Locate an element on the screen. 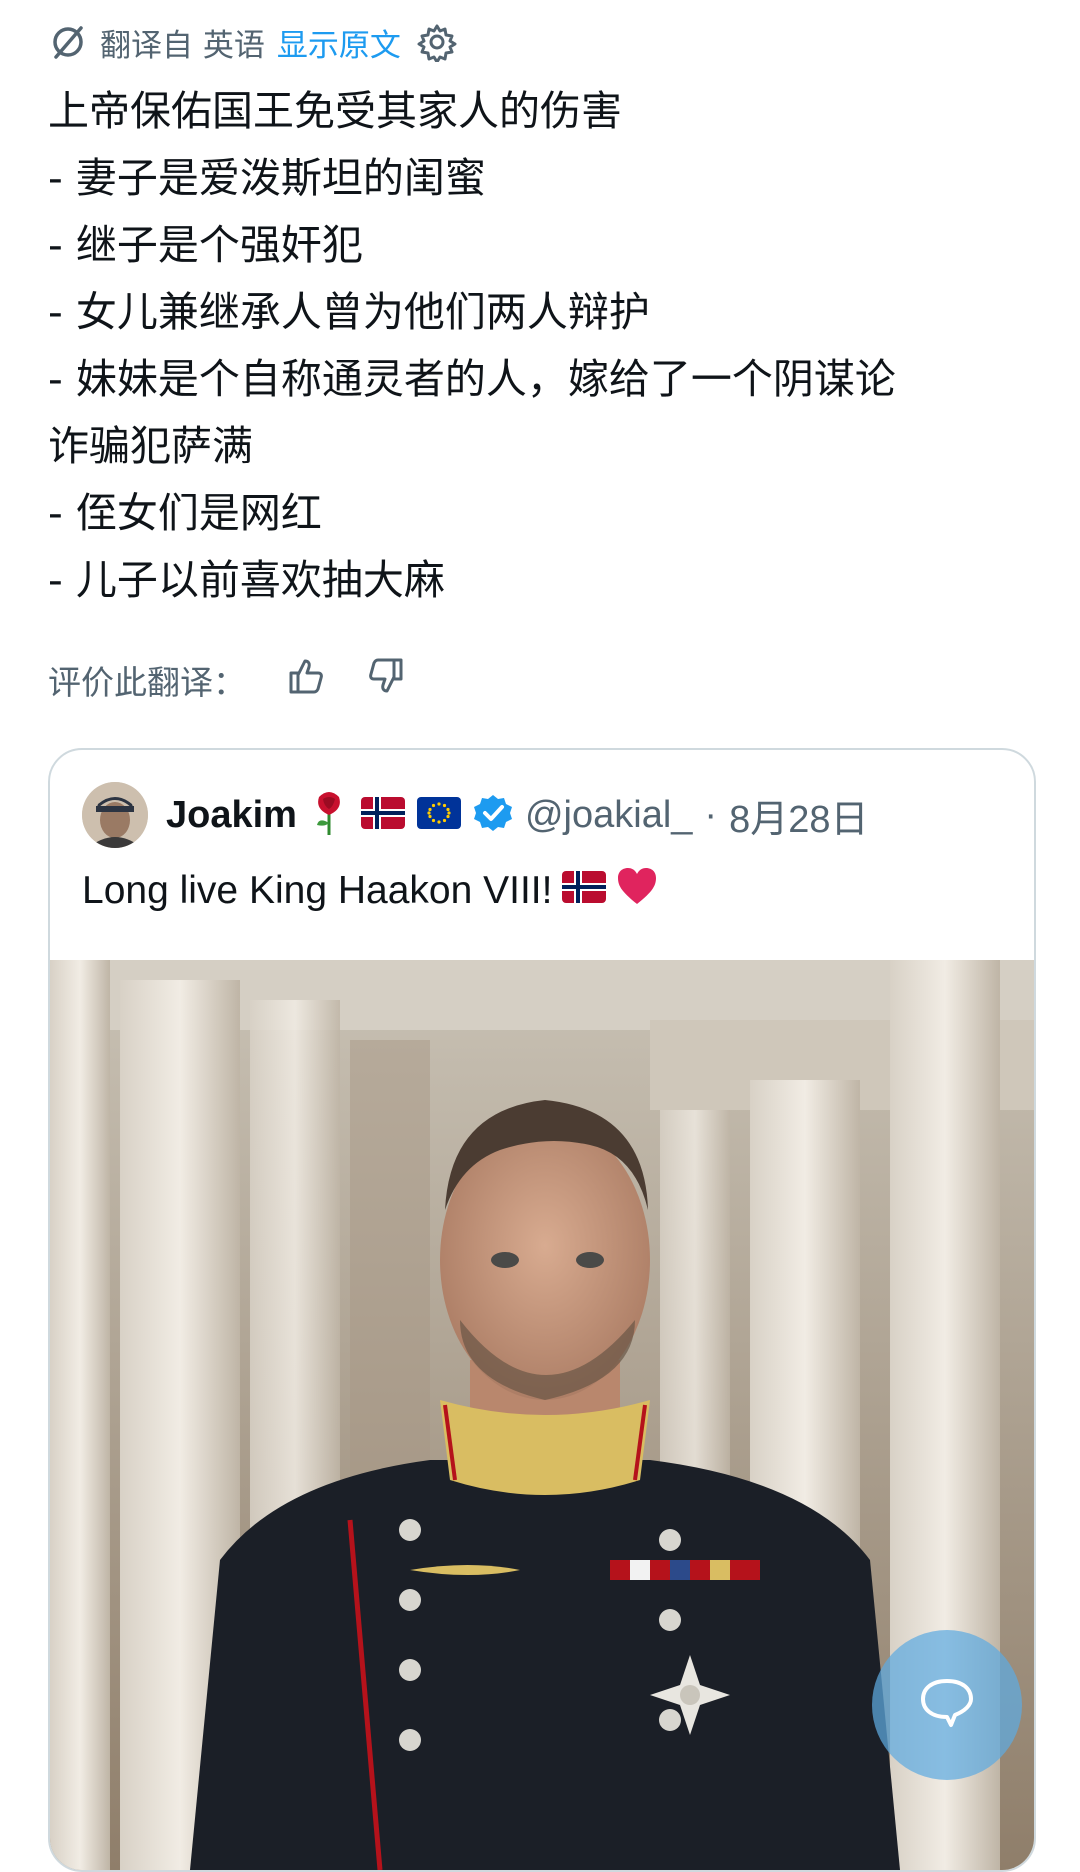 This screenshot has height=1872, width=1080. quoted-post-text: Long live King Haakon VIII! is located at coordinates (370, 891).